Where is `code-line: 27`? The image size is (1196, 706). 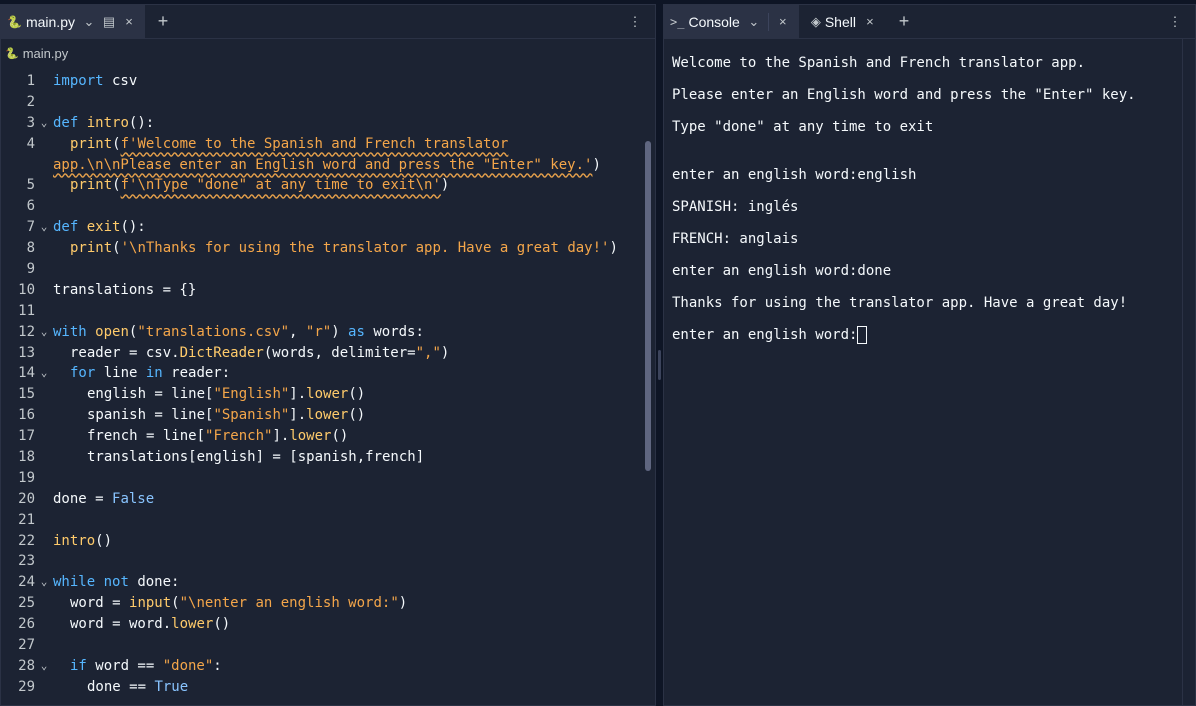
code-line: 27 is located at coordinates (321, 645).